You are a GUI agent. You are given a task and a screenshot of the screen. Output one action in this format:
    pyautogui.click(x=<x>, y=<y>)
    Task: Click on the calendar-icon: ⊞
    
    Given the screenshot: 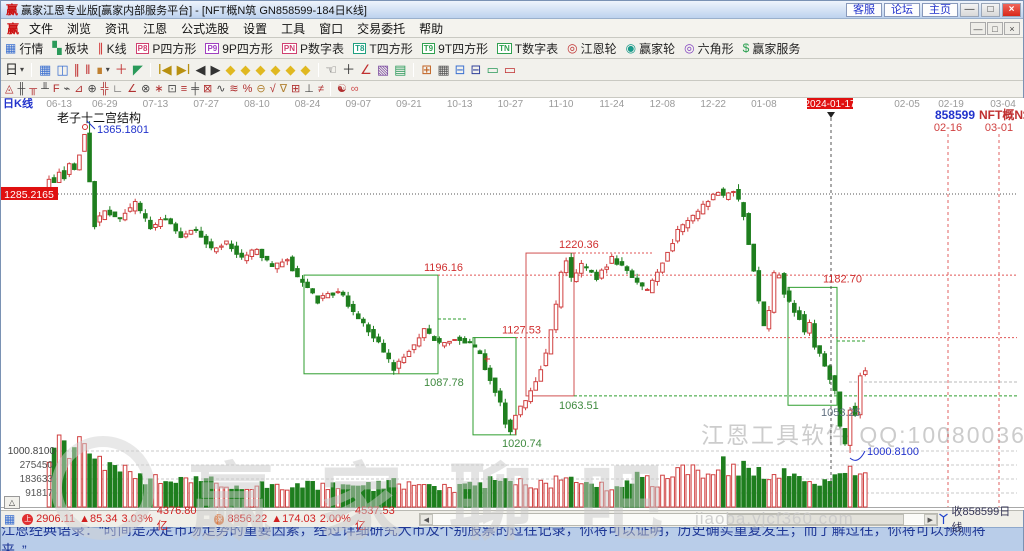 What is the action you would take?
    pyautogui.click(x=426, y=69)
    